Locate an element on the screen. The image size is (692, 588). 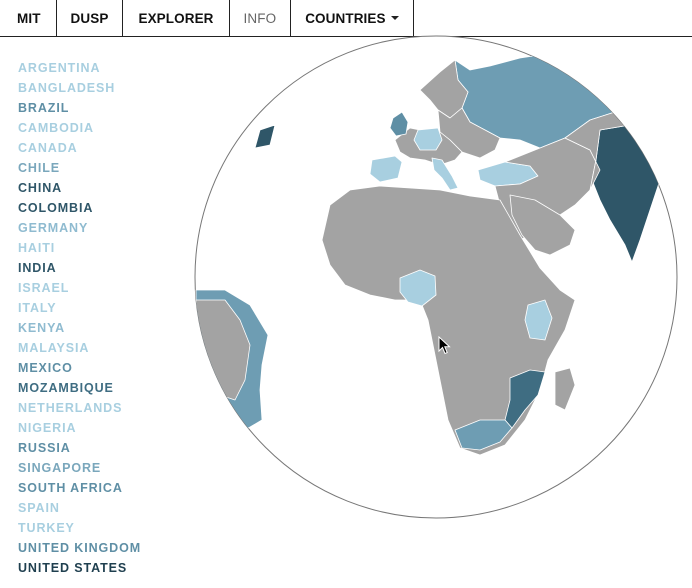
country-item: ITALY is located at coordinates (79, 308).